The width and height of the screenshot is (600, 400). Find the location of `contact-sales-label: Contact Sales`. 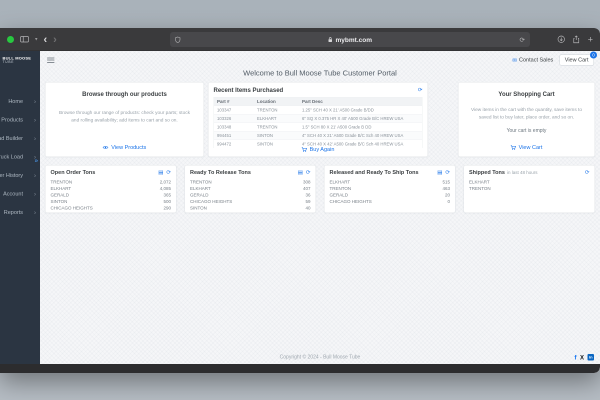

contact-sales-label: Contact Sales is located at coordinates (536, 60).